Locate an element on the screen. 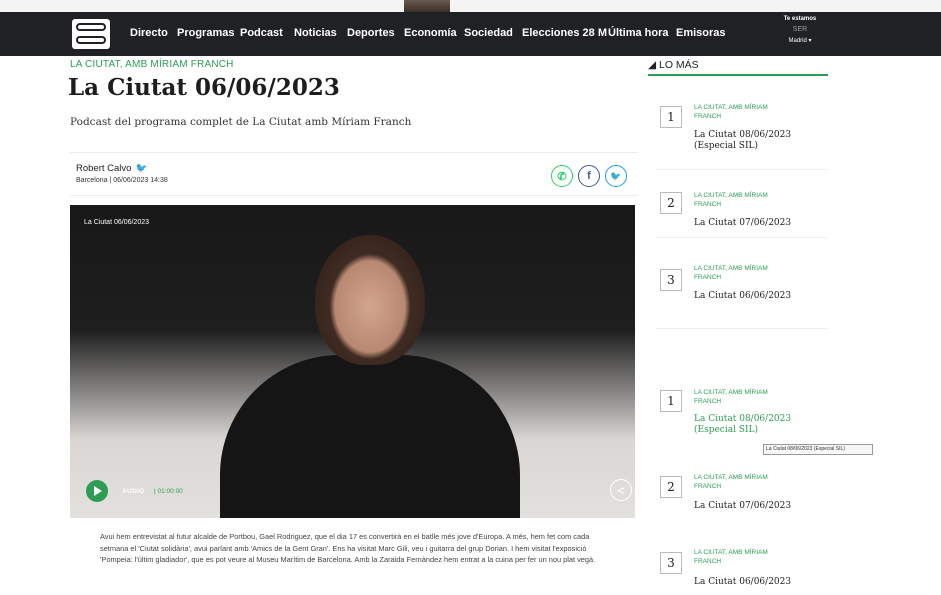  listen-line2: SER is located at coordinates (800, 29).